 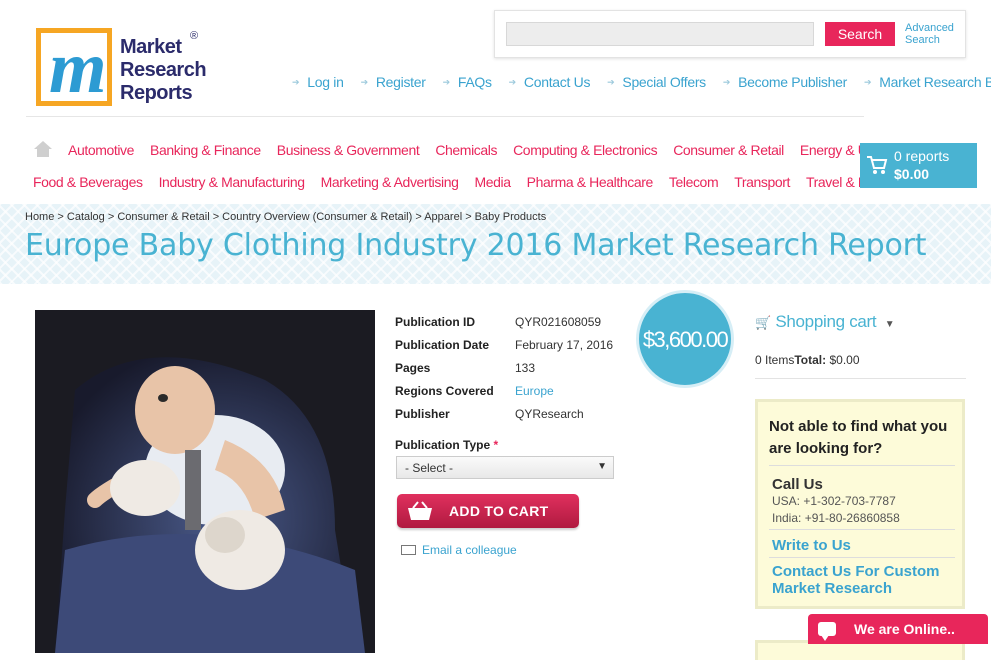 What do you see at coordinates (325, 82) in the screenshot?
I see `toplink-label: Log in` at bounding box center [325, 82].